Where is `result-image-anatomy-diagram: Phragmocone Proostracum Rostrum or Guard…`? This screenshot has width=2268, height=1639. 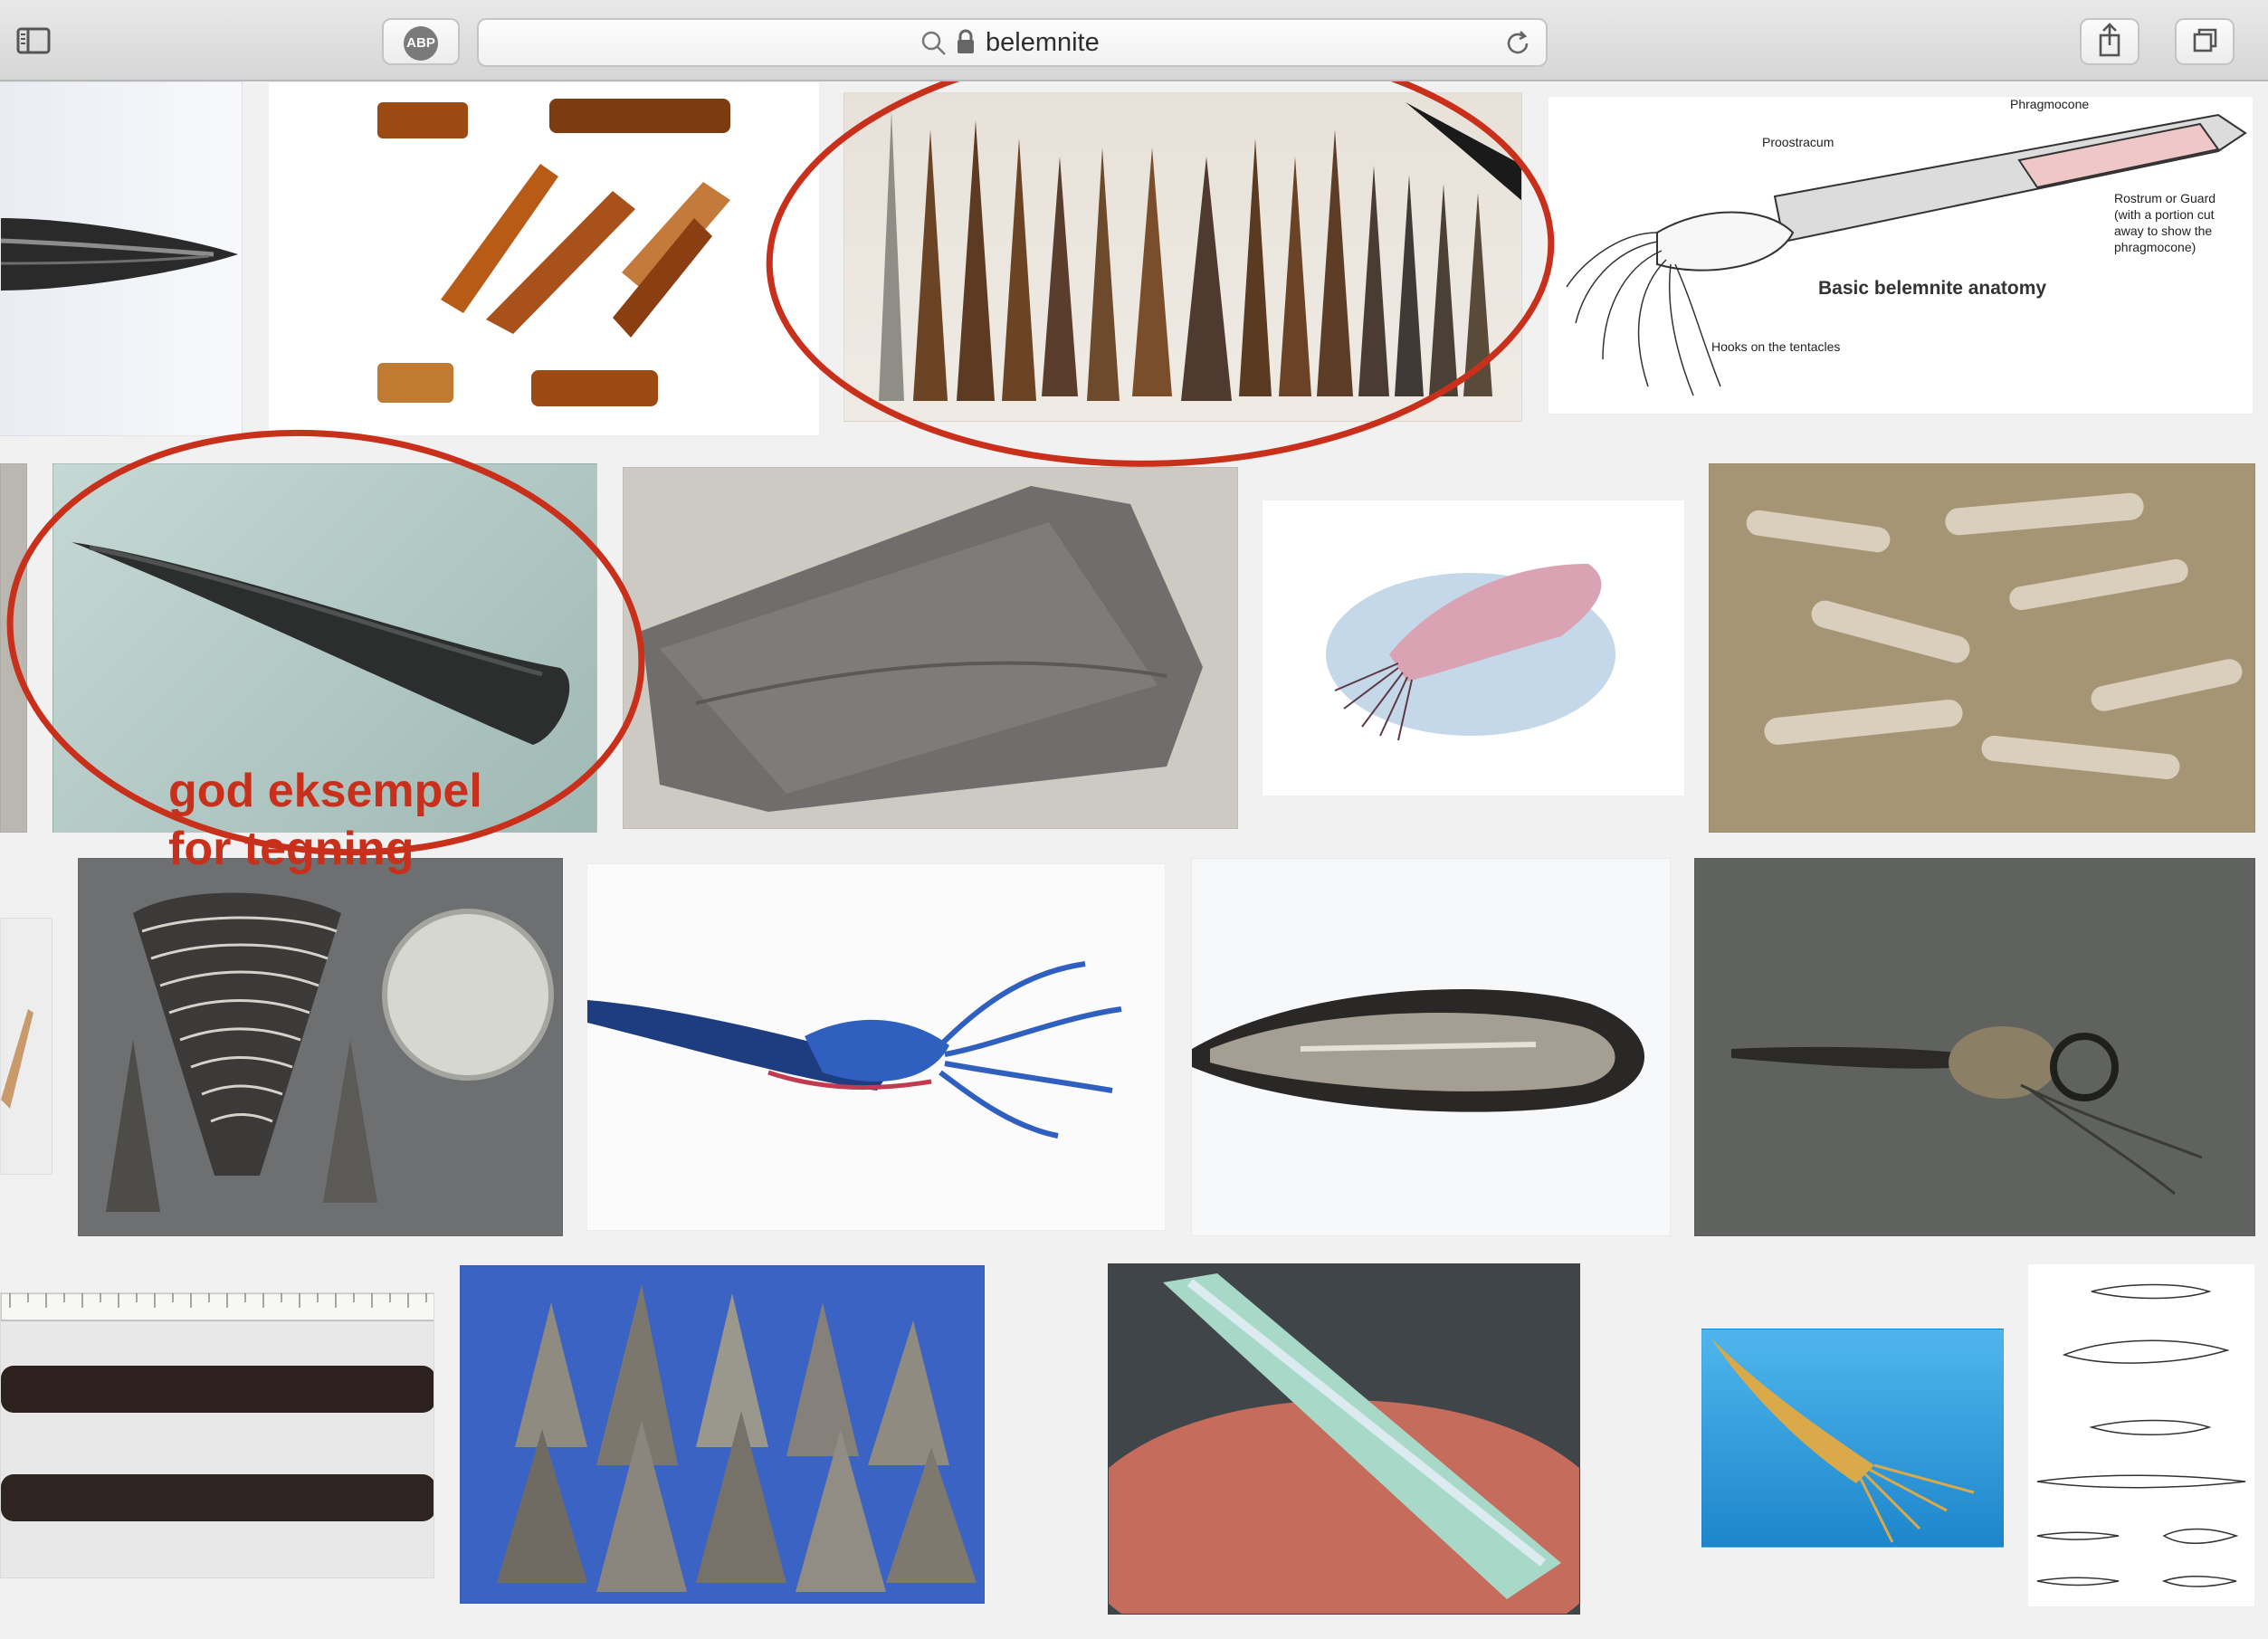
result-image-anatomy-diagram: Phragmocone Proostracum Rostrum or Guard… is located at coordinates (1901, 255).